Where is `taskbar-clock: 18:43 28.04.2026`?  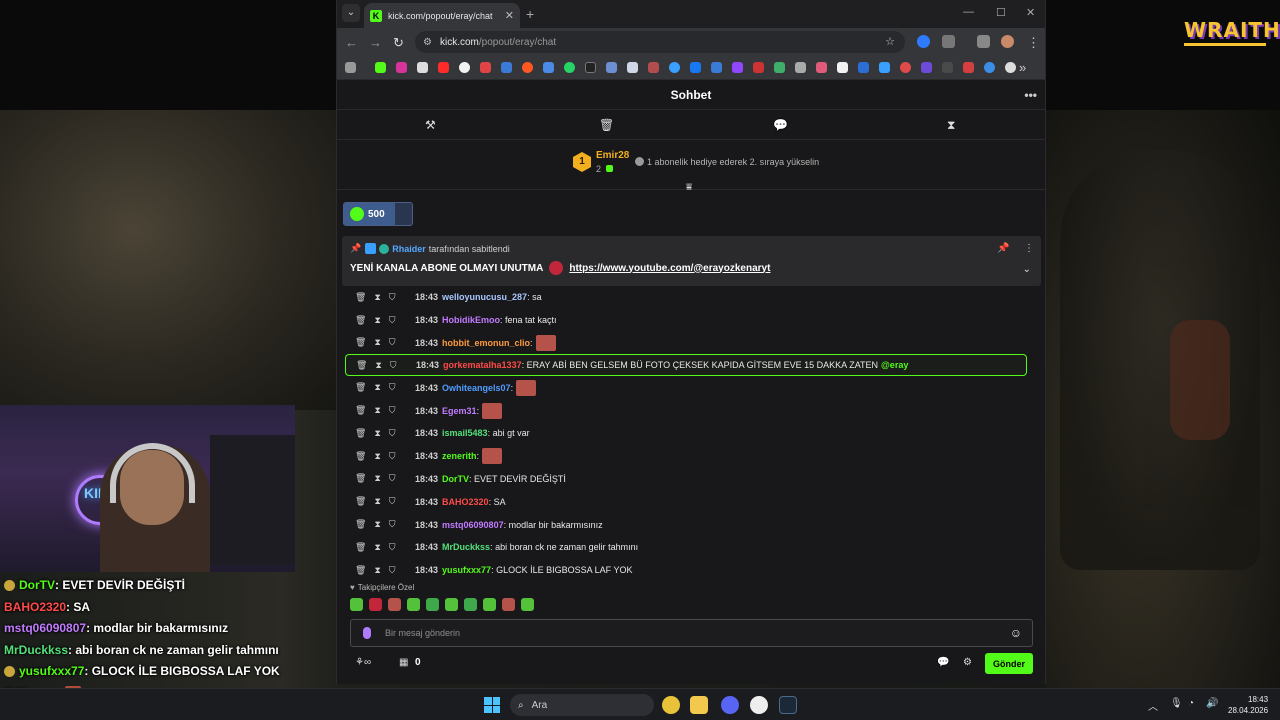
taskbar-clock: 18:43 28.04.2026 is located at coordinates (1248, 705).